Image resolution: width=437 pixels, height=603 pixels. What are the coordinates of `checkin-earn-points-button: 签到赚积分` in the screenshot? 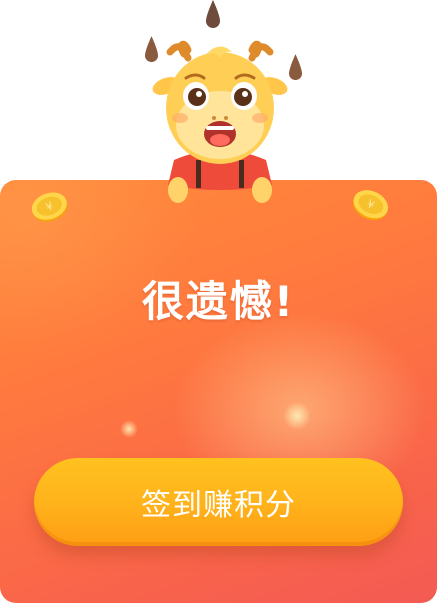 It's located at (218, 502).